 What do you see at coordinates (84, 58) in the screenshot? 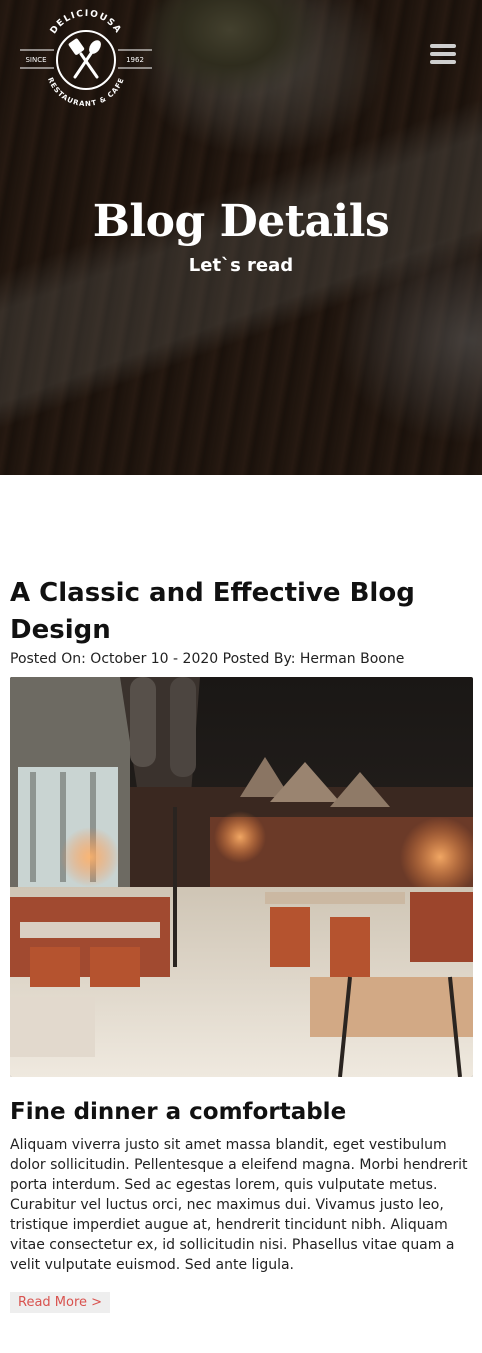
I see `spoon-and-spatula-icon` at bounding box center [84, 58].